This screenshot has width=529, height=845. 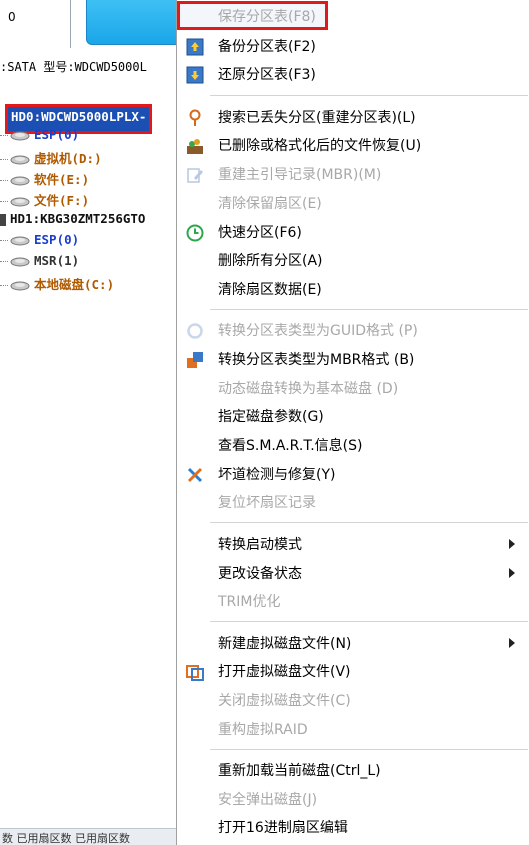 I want to click on menu-item-smart-info: 查看S.M.A.R.T.信息(S), so click(x=353, y=445).